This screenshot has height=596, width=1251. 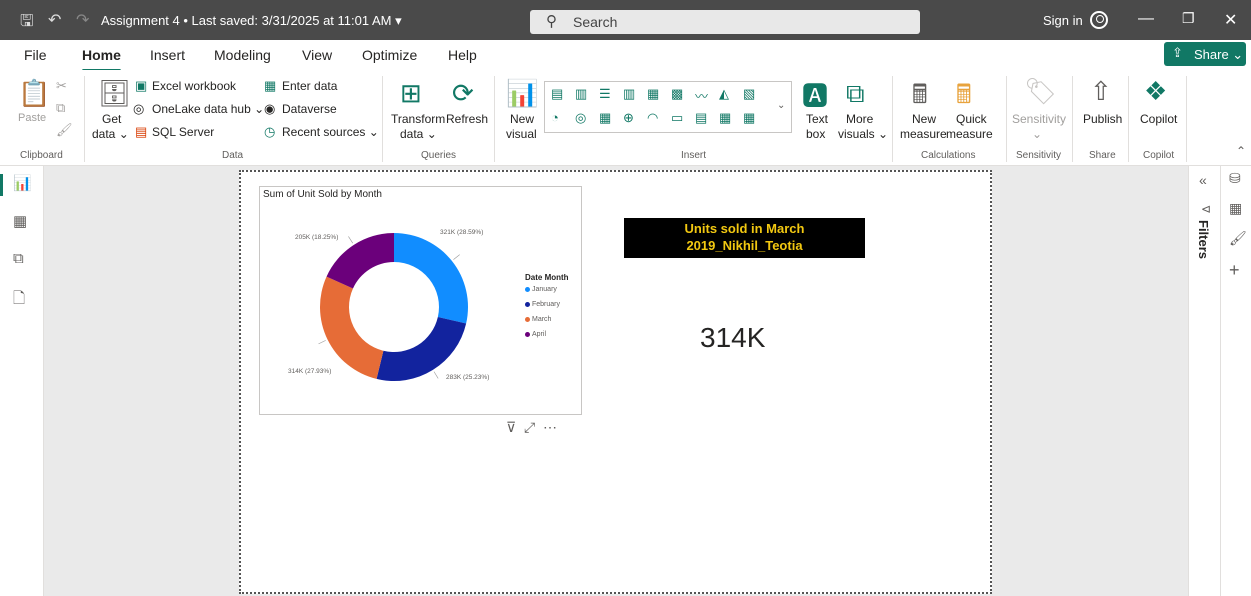 I want to click on menu-insert: Insert, so click(x=167, y=55).